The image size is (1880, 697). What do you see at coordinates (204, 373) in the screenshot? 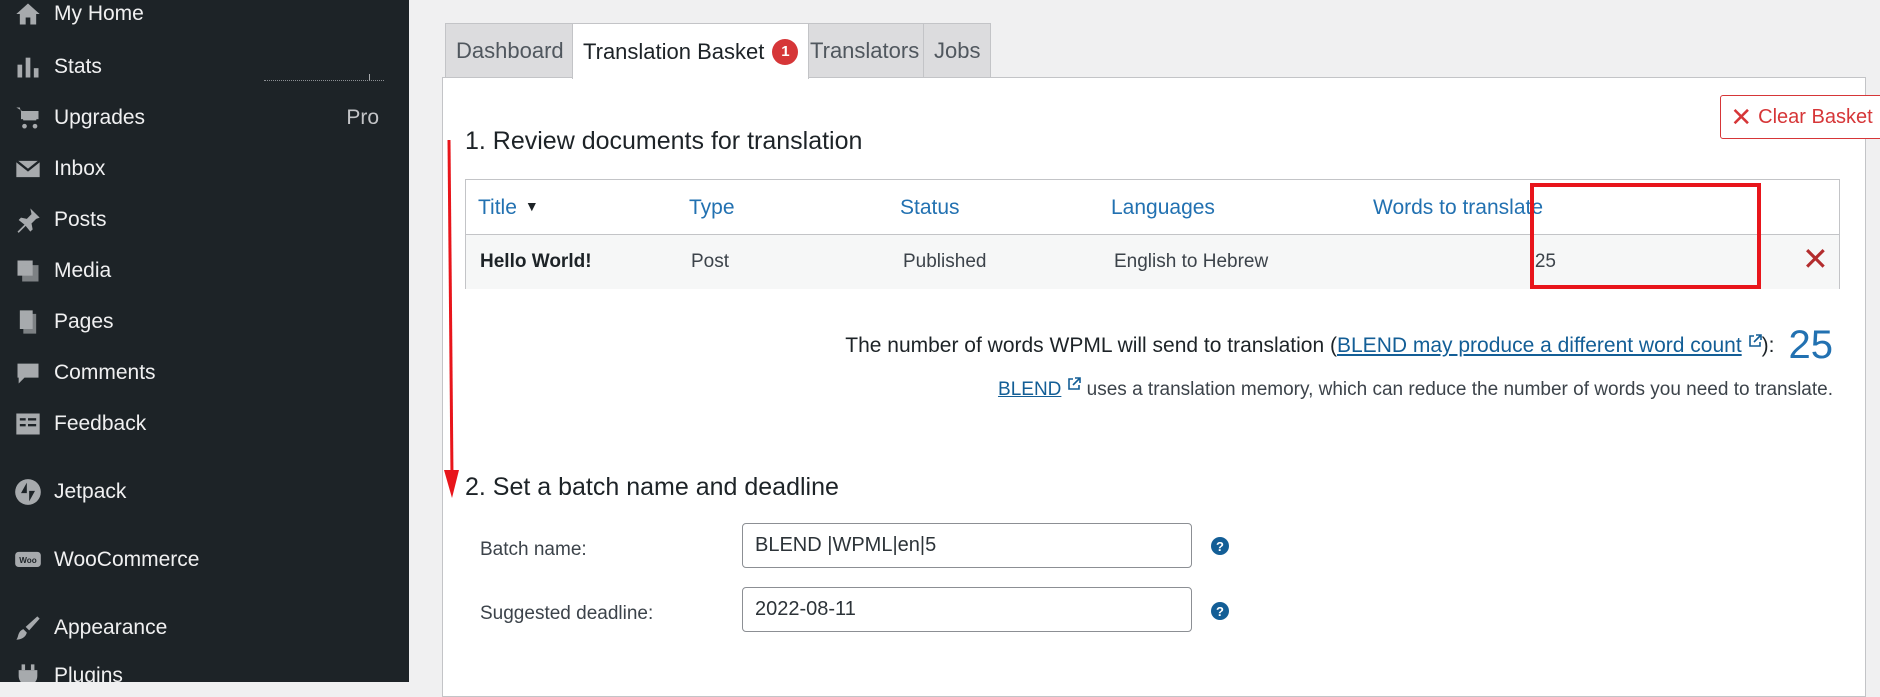
I see `sidebar-item-comments: Comments` at bounding box center [204, 373].